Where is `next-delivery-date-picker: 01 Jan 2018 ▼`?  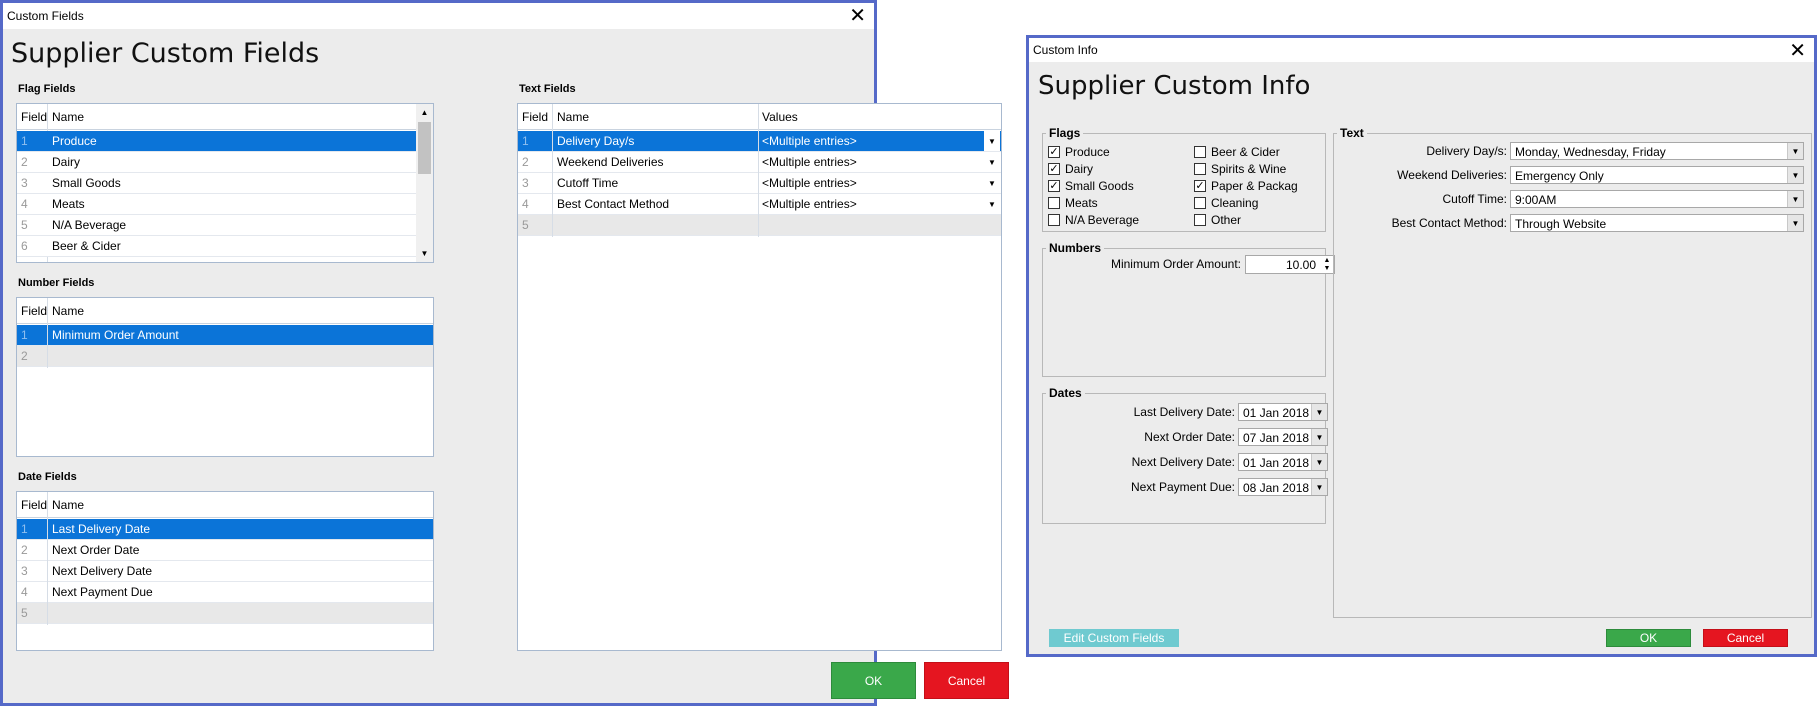 next-delivery-date-picker: 01 Jan 2018 ▼ is located at coordinates (1283, 462).